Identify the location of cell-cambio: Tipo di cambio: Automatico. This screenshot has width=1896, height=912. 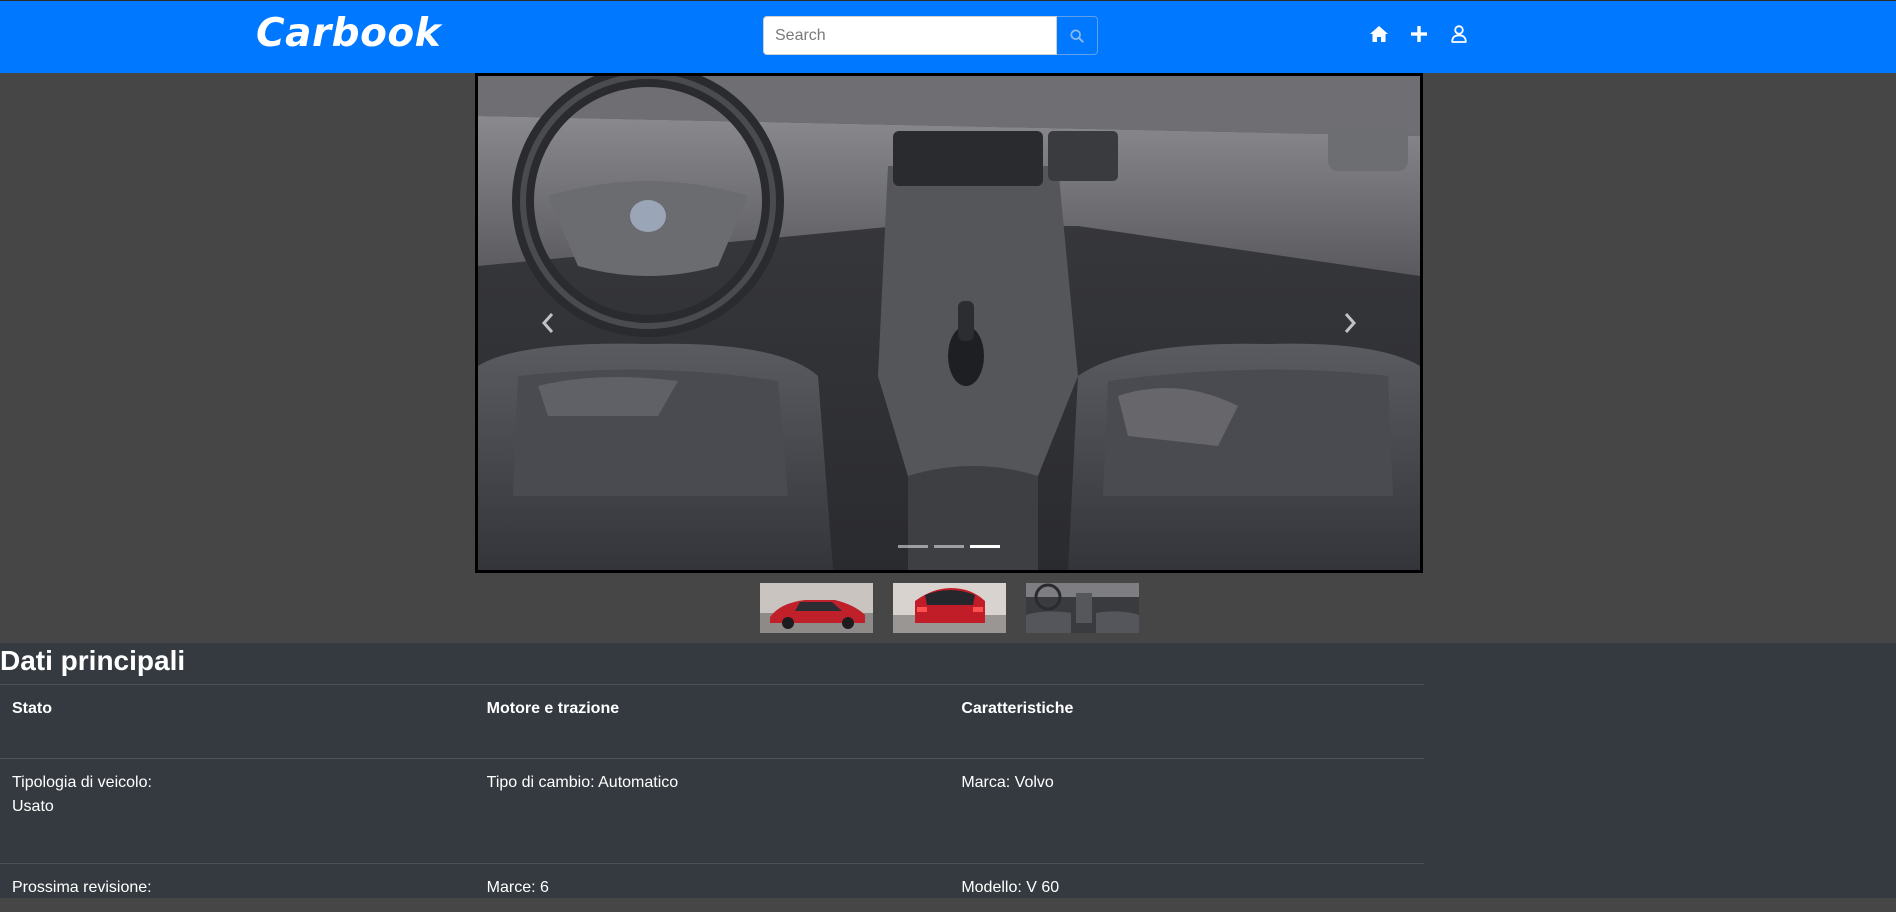
(712, 811).